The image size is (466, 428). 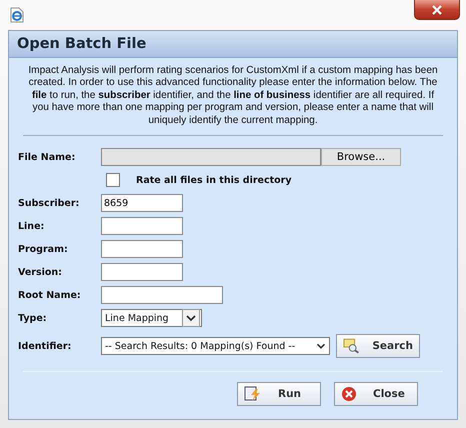 I want to click on type-dropdown: Line Mapping, so click(x=151, y=318).